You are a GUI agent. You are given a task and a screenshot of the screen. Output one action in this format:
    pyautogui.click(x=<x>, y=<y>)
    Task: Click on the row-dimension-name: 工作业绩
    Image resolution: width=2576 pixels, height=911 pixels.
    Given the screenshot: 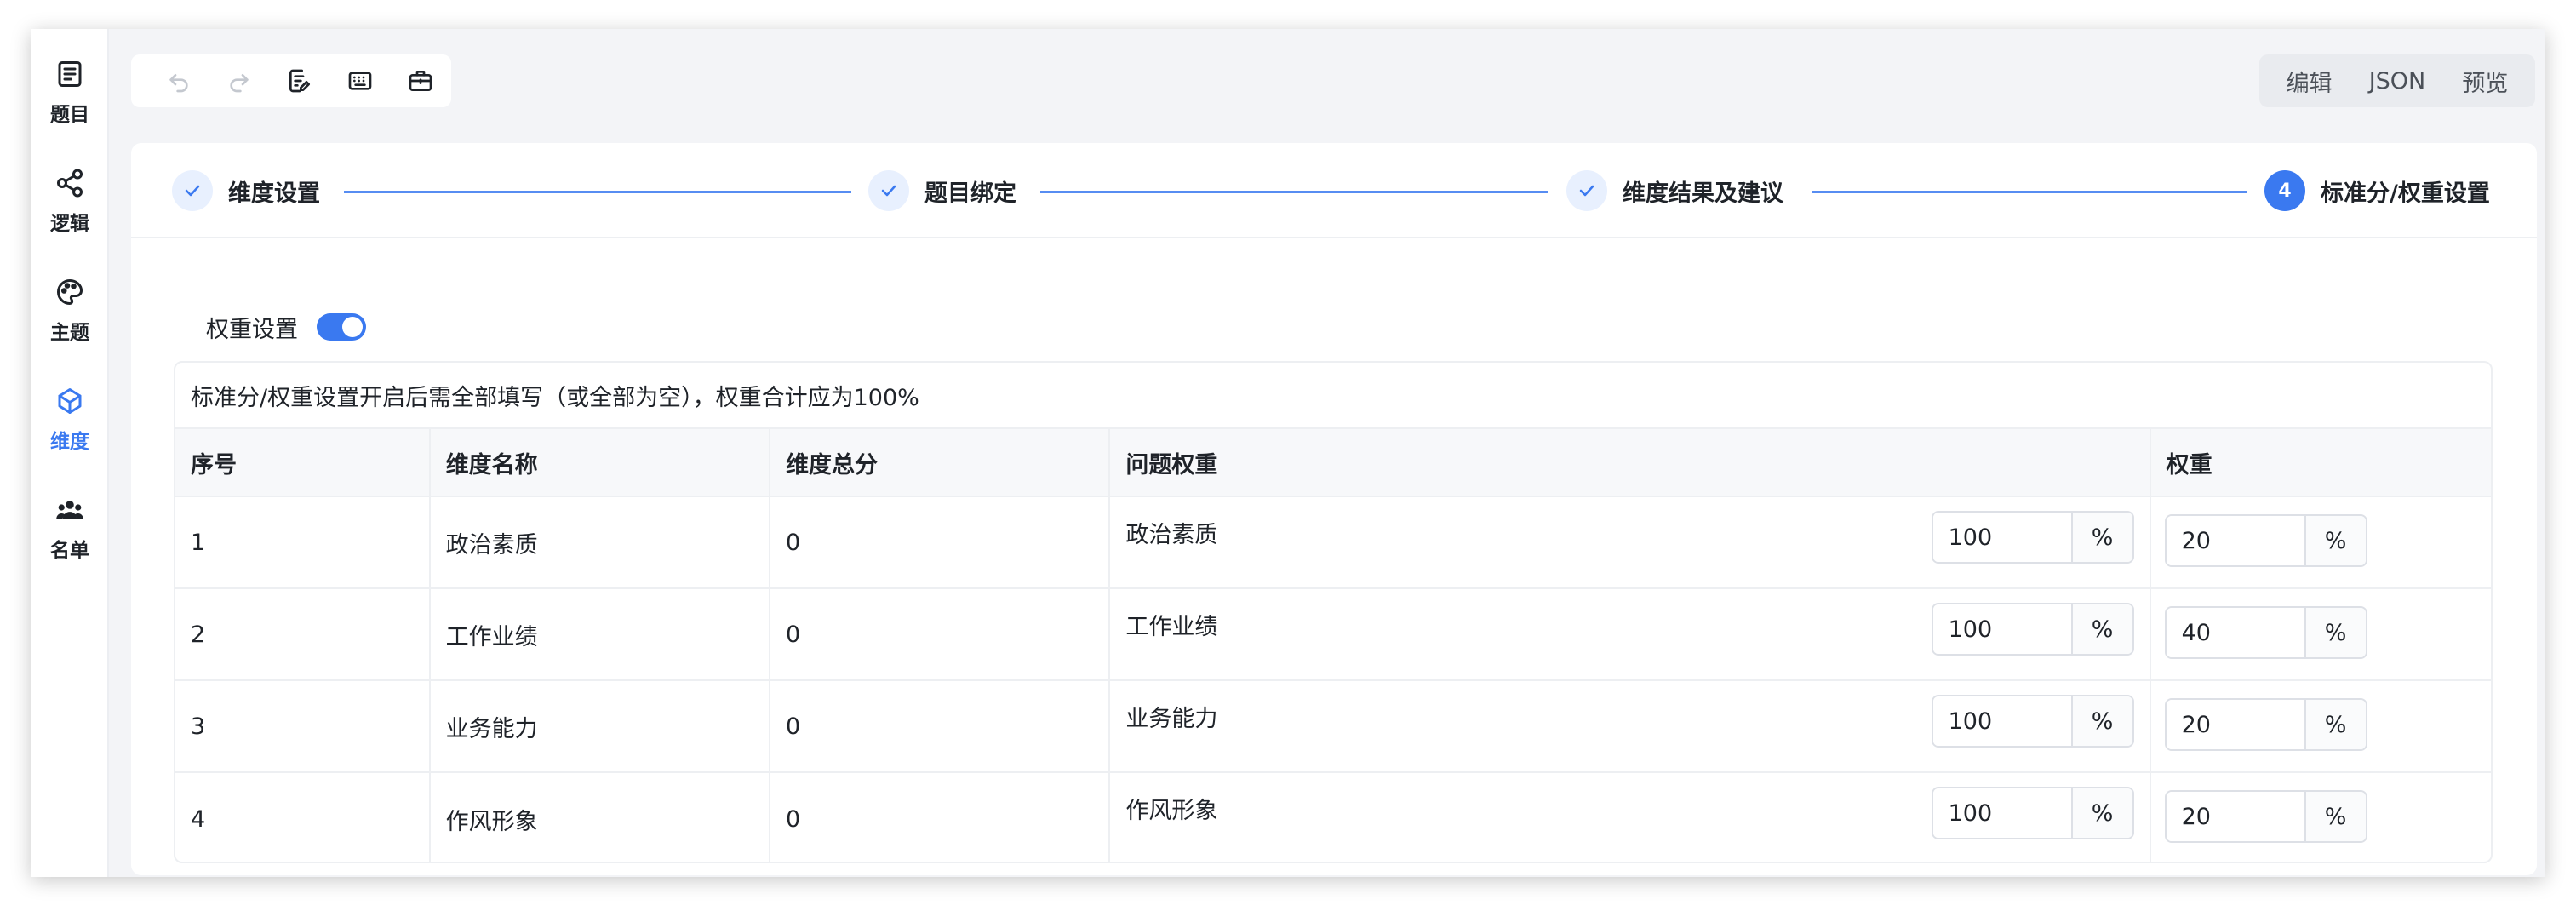 What is the action you would take?
    pyautogui.click(x=600, y=634)
    